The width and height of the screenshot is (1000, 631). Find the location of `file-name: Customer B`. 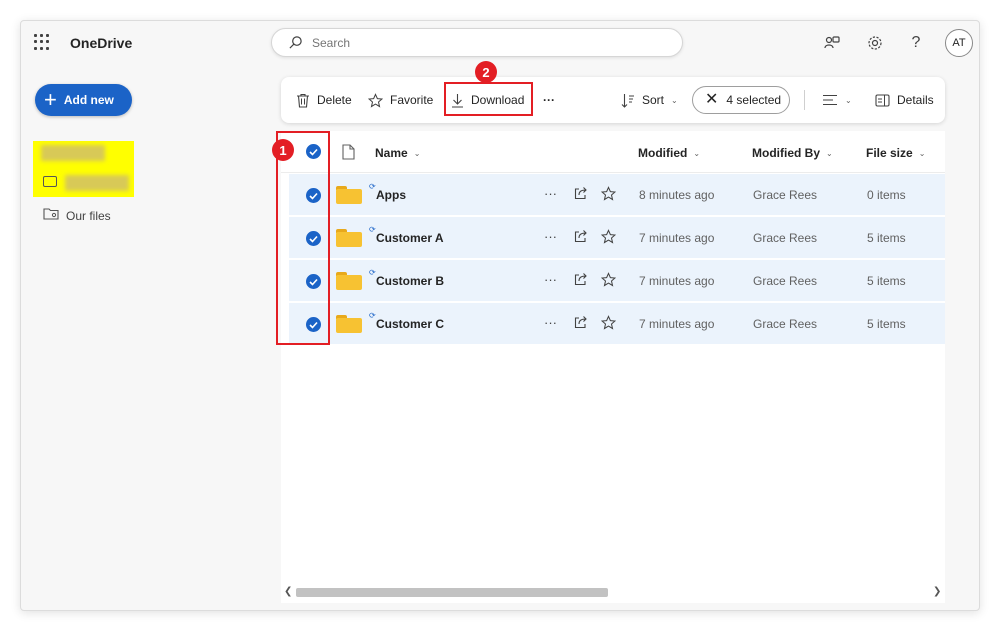

file-name: Customer B is located at coordinates (410, 281).